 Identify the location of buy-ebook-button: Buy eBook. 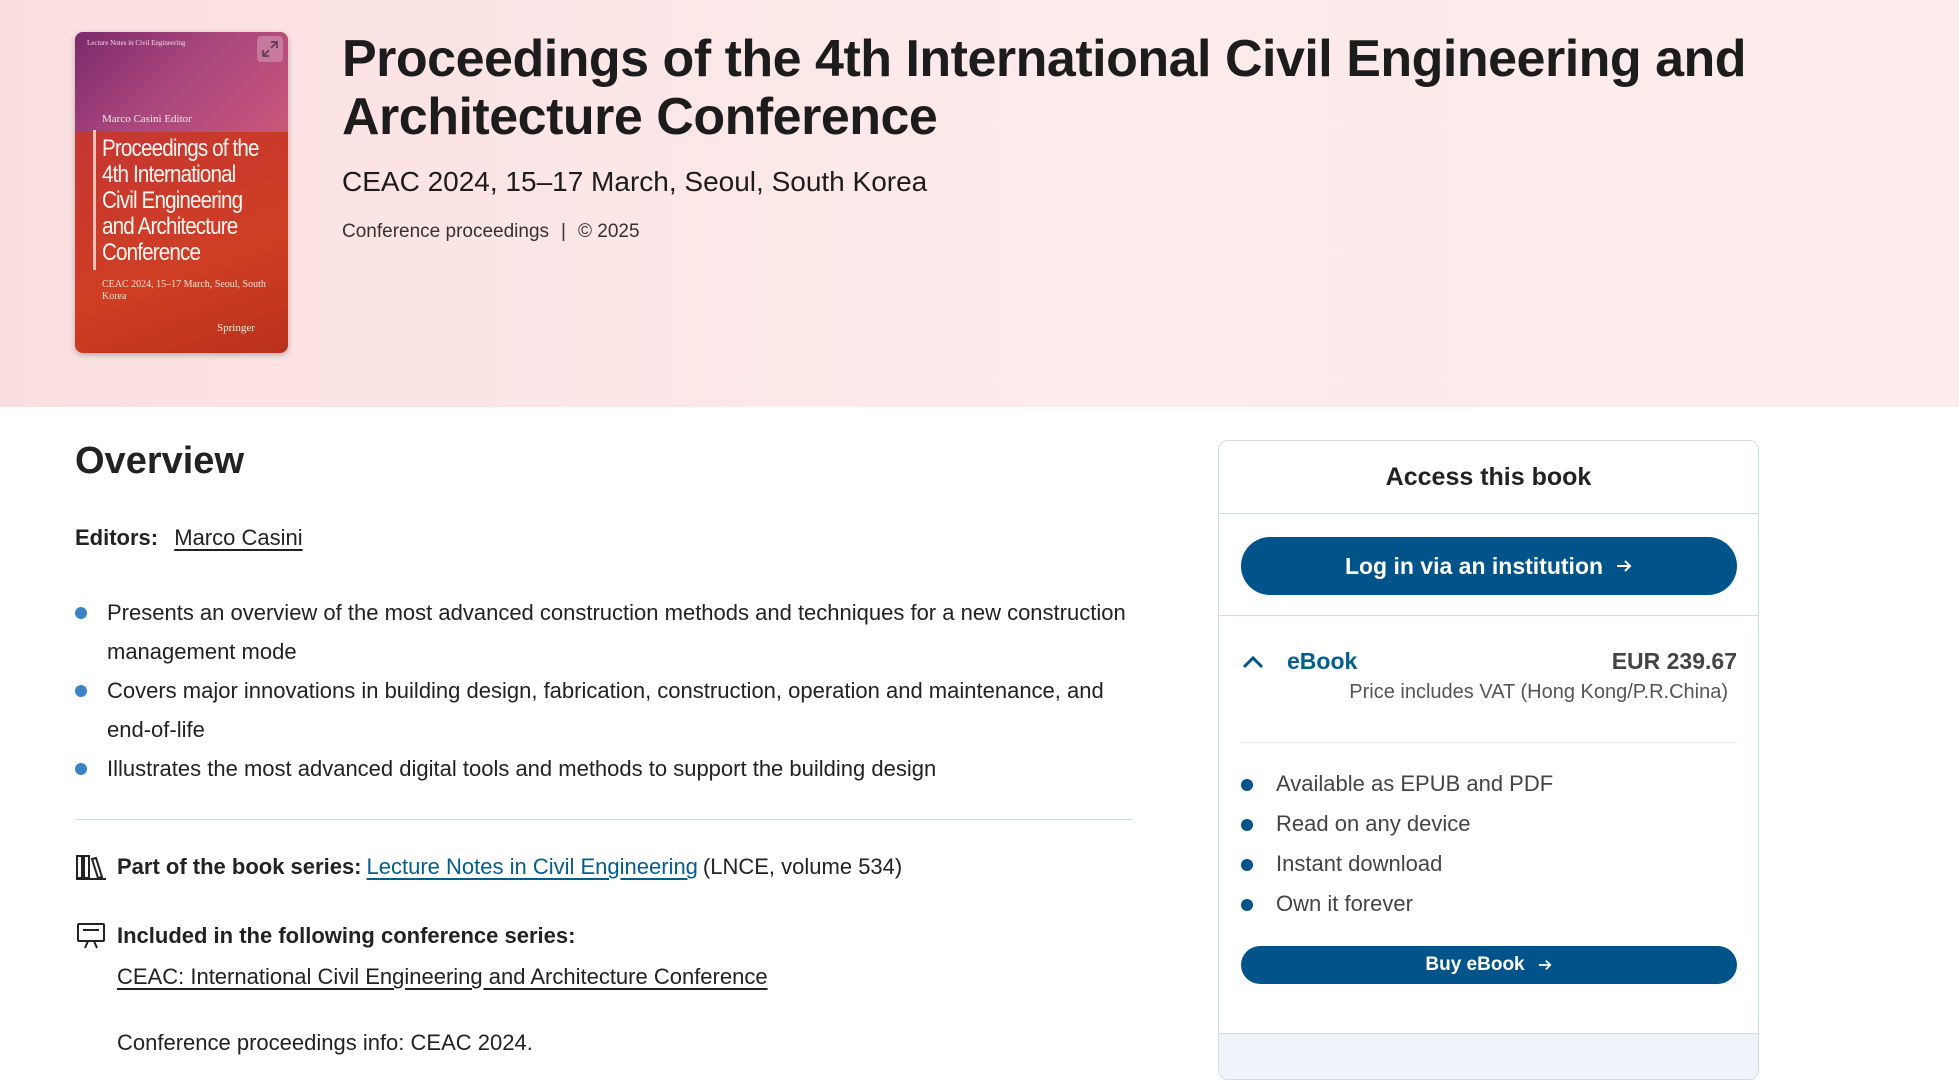
(1489, 965).